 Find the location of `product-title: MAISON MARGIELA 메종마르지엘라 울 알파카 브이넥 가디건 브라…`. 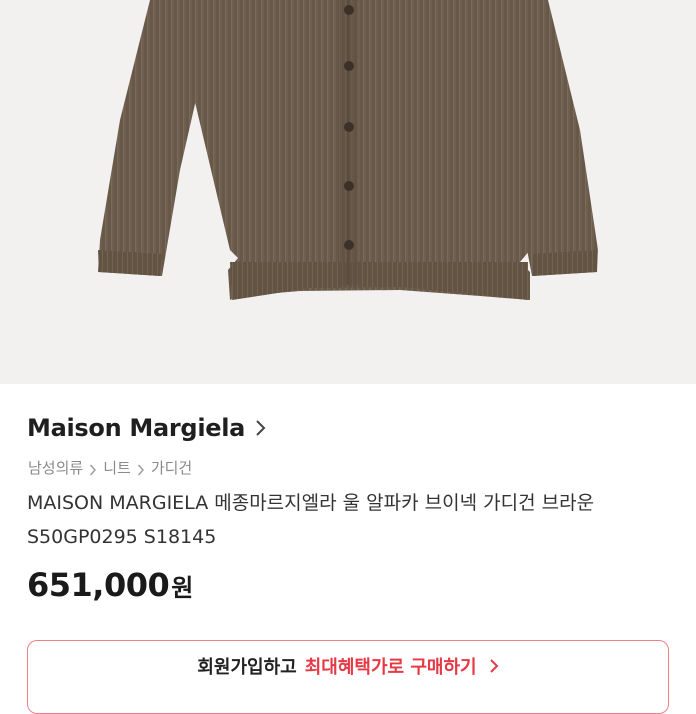

product-title: MAISON MARGIELA 메종마르지엘라 울 알파카 브이넥 가디건 브라… is located at coordinates (311, 520).